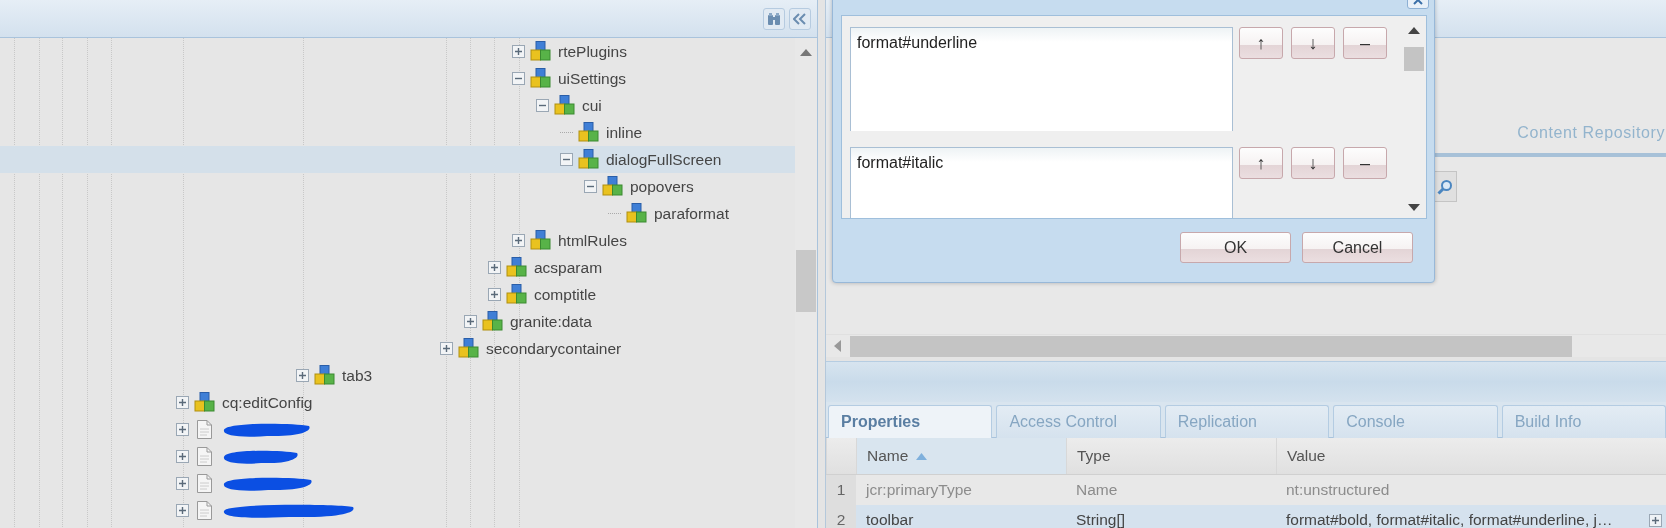 The height and width of the screenshot is (528, 1666). Describe the element at coordinates (397, 213) in the screenshot. I see `tree-item: paraformat` at that location.